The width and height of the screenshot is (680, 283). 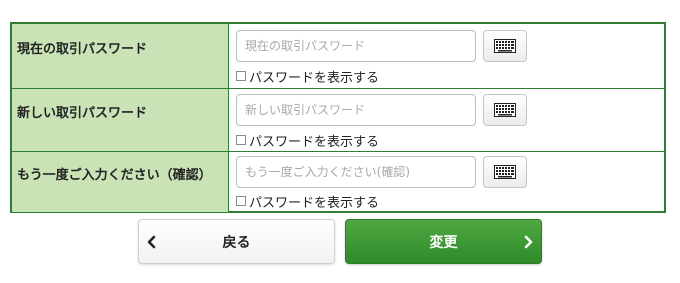 I want to click on current-password-label: 現在の取引パスワード, so click(x=82, y=49).